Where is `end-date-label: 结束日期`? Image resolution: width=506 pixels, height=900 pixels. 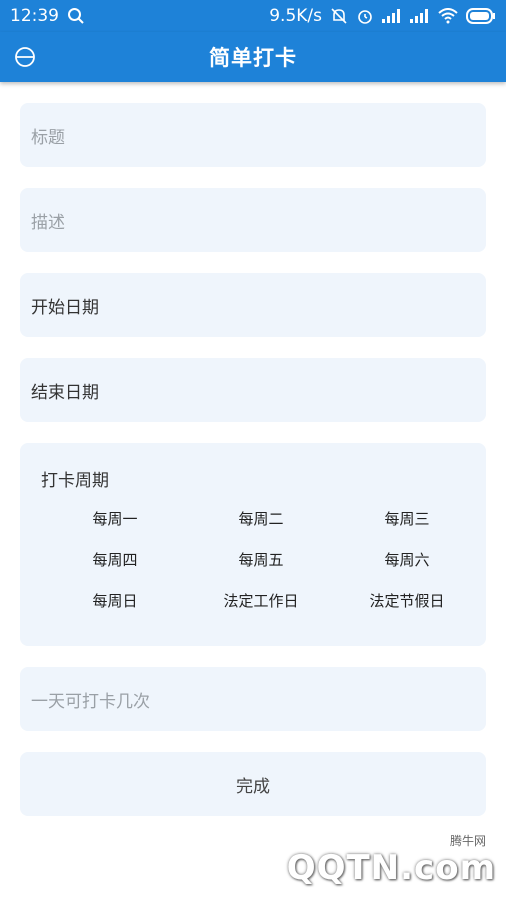
end-date-label: 结束日期 is located at coordinates (65, 392).